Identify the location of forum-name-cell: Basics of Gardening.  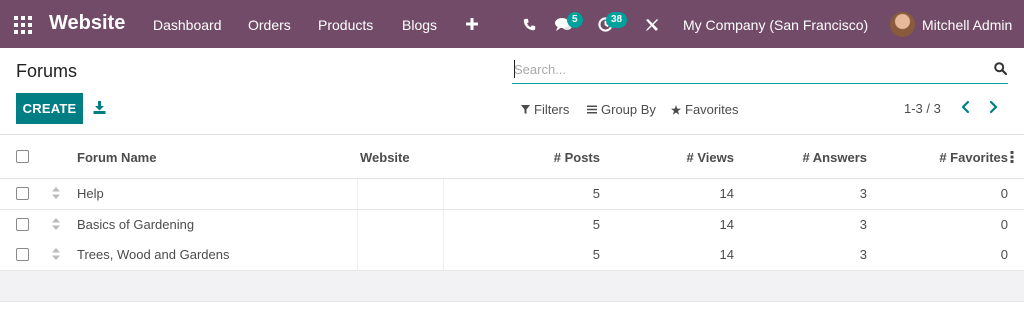
(136, 224).